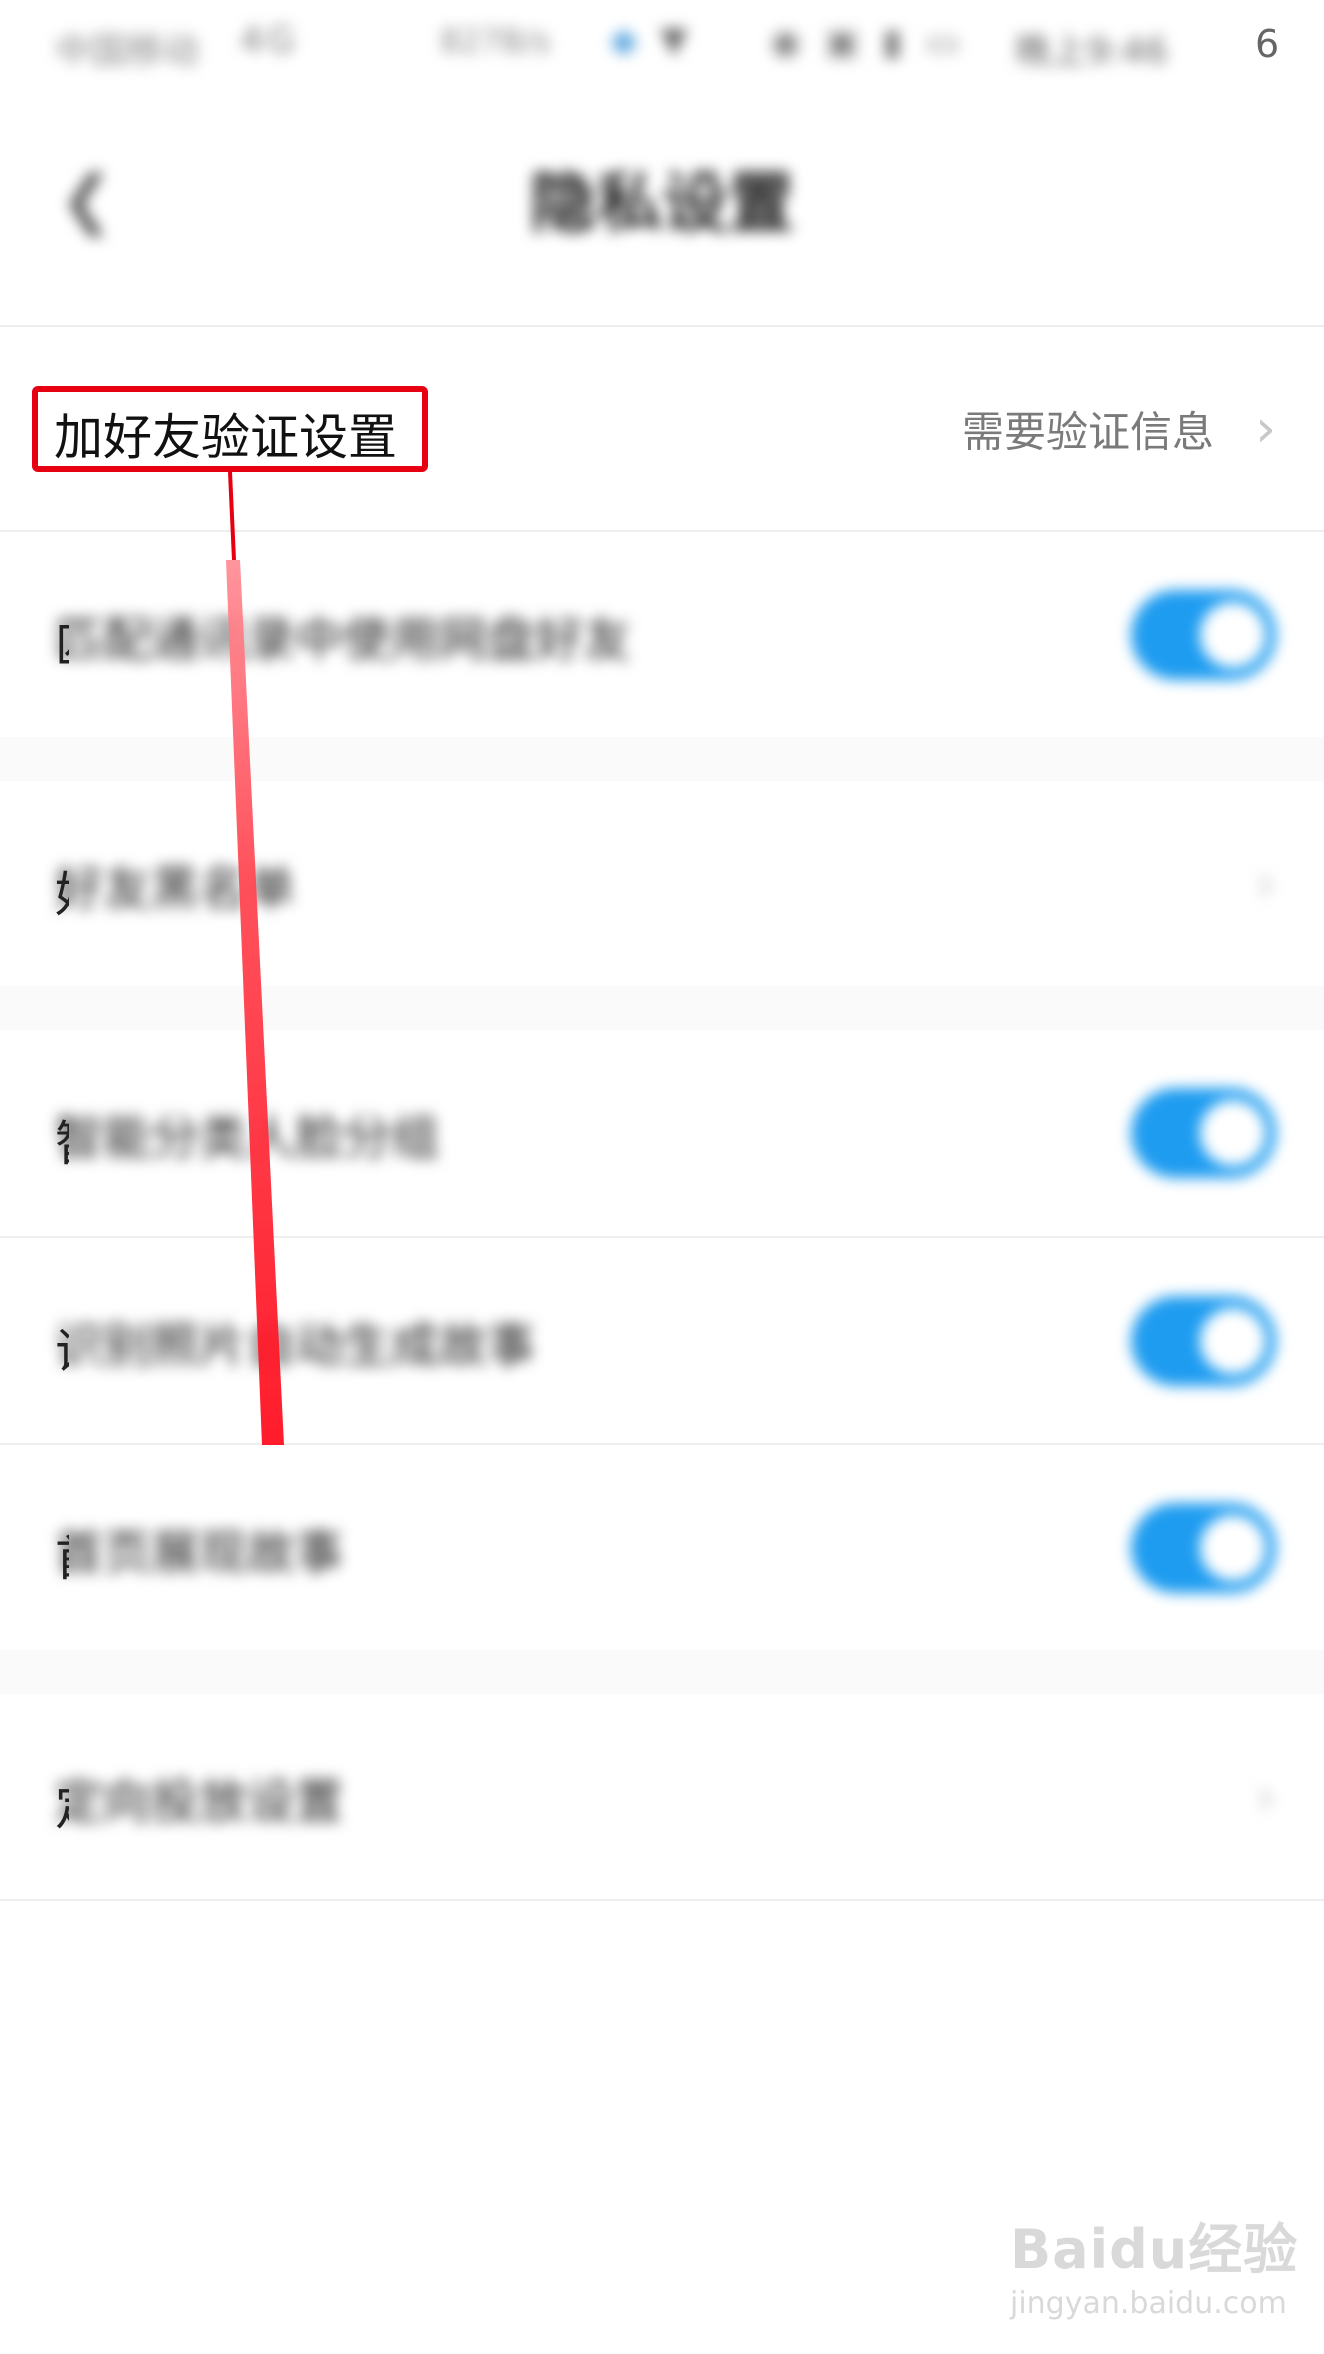 Image resolution: width=1324 pixels, height=2354 pixels. Describe the element at coordinates (232, 516) in the screenshot. I see `annotation-line-top` at that location.